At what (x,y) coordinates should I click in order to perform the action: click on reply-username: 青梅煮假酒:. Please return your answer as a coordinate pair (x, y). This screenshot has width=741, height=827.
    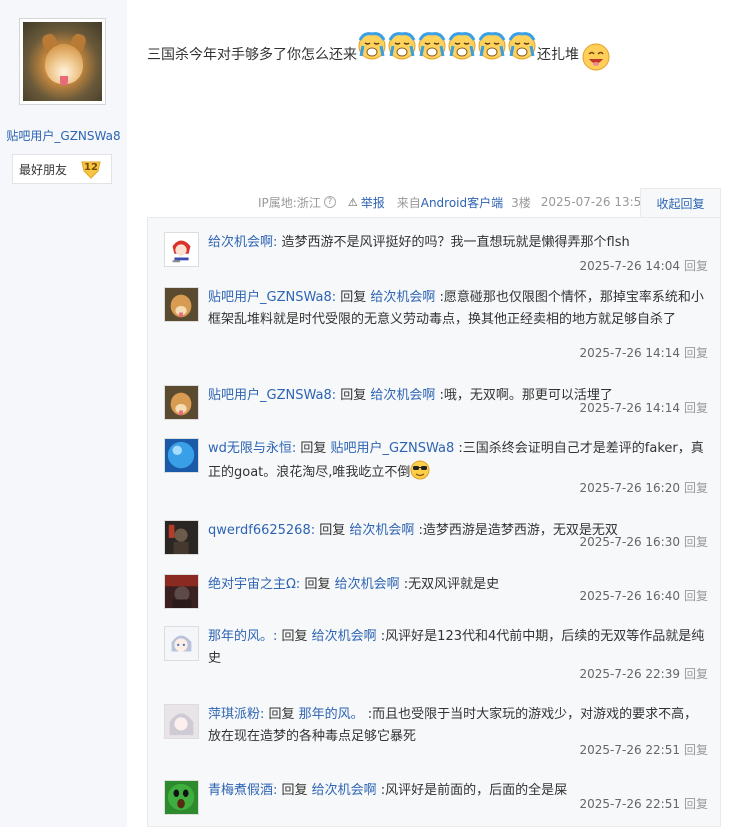
    Looking at the image, I should click on (242, 790).